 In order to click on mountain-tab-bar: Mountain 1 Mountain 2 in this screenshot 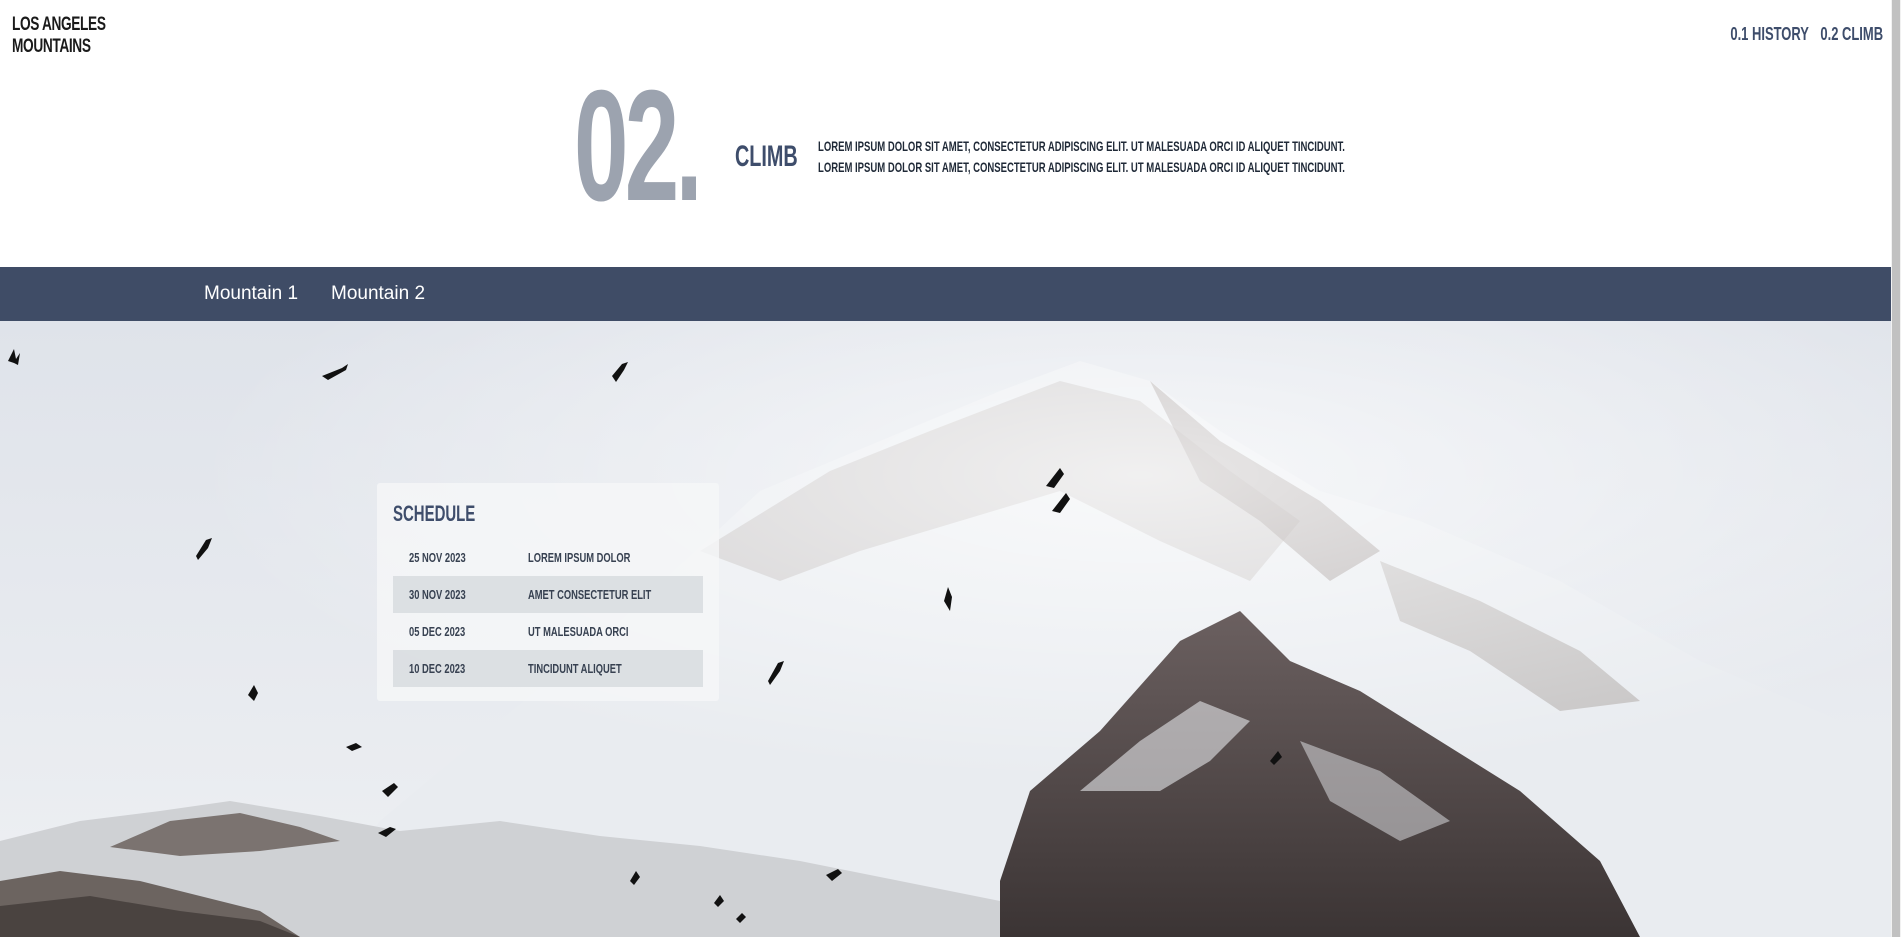, I will do `click(950, 294)`.